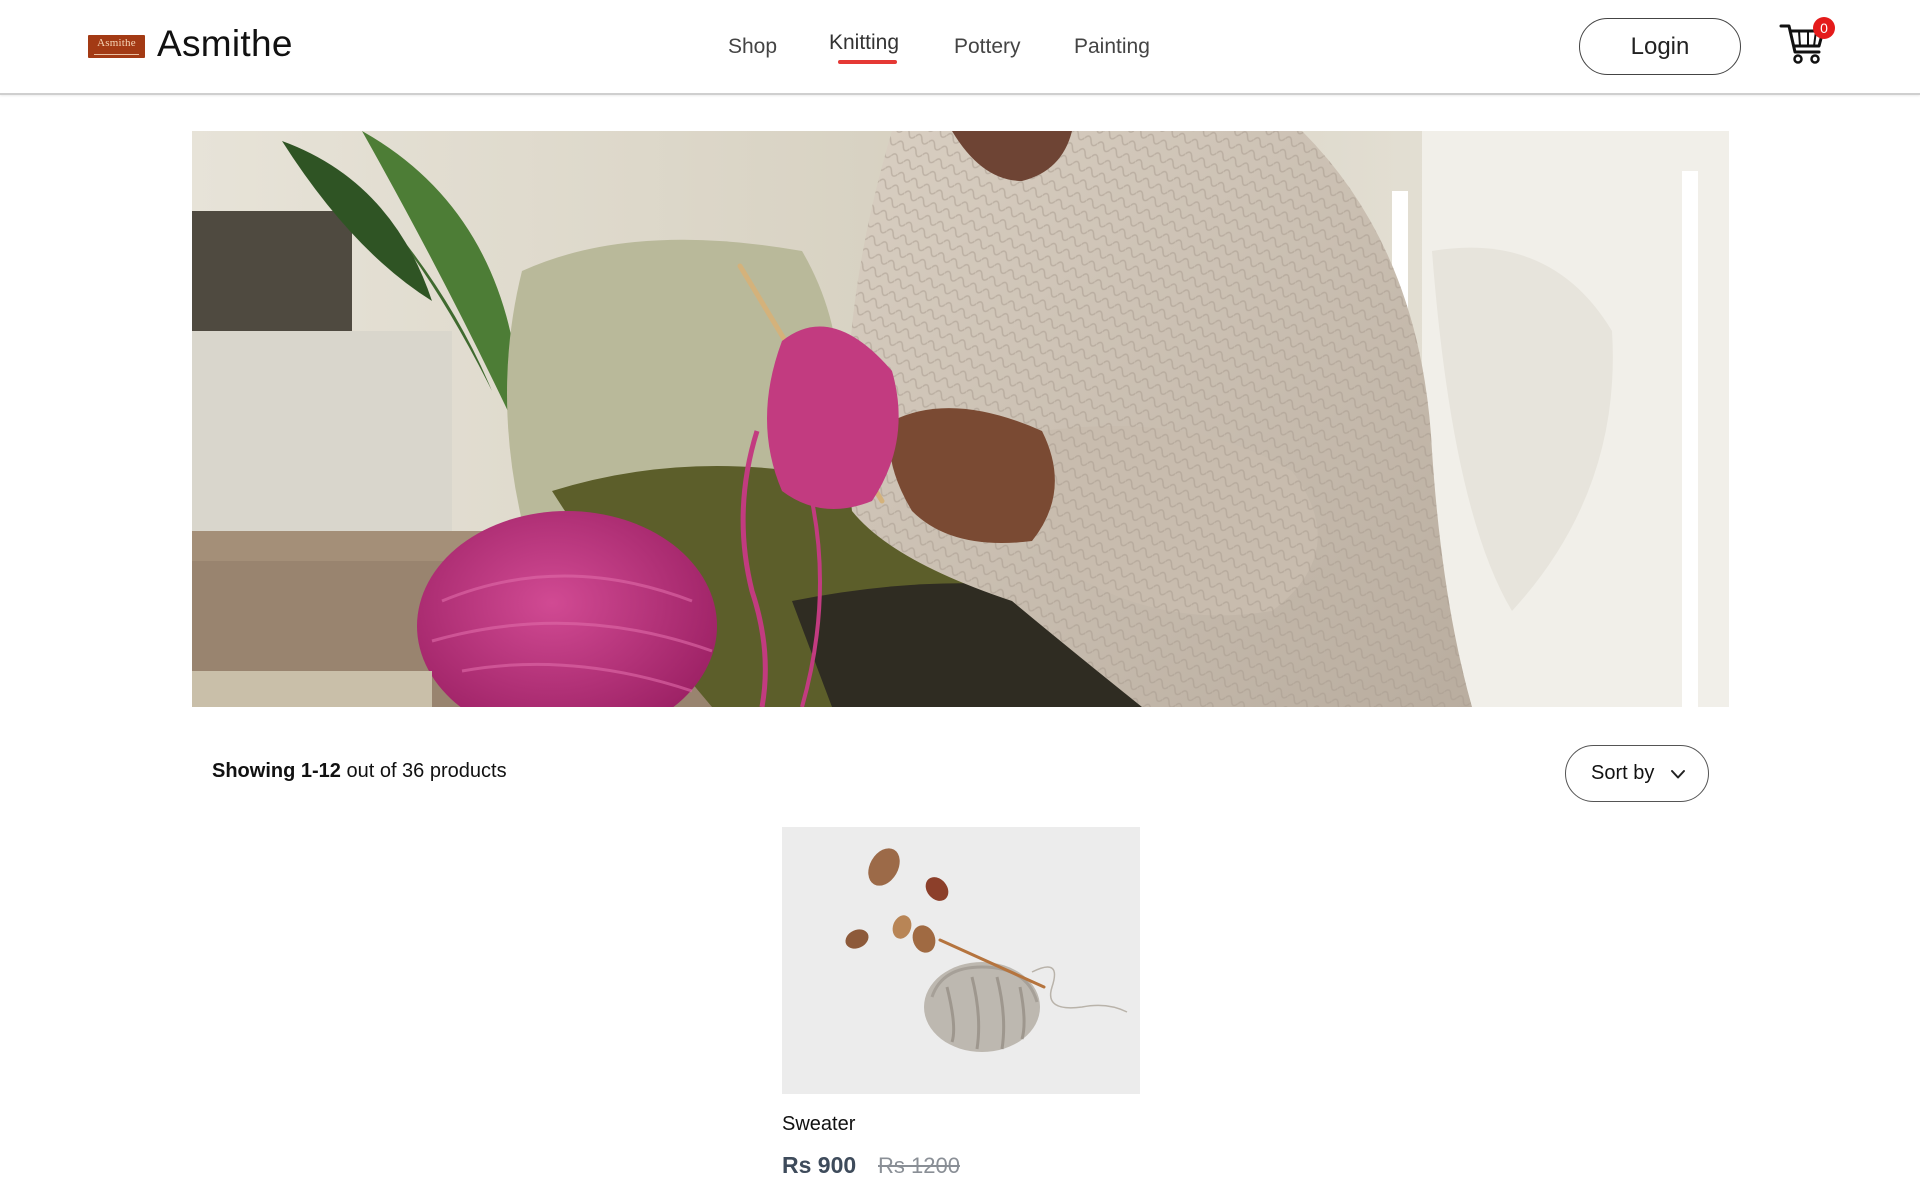  I want to click on chevron-down-icon, so click(1678, 774).